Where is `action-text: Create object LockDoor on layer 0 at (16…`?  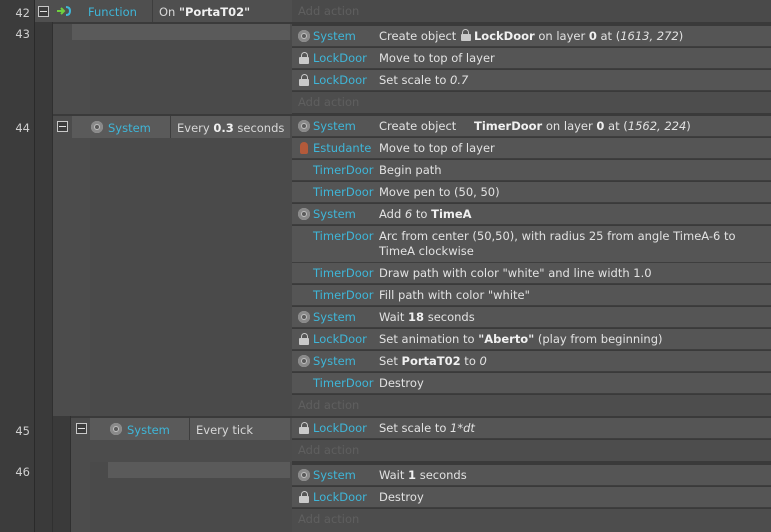
action-text: Create object LockDoor on layer 0 at (16… is located at coordinates (531, 36).